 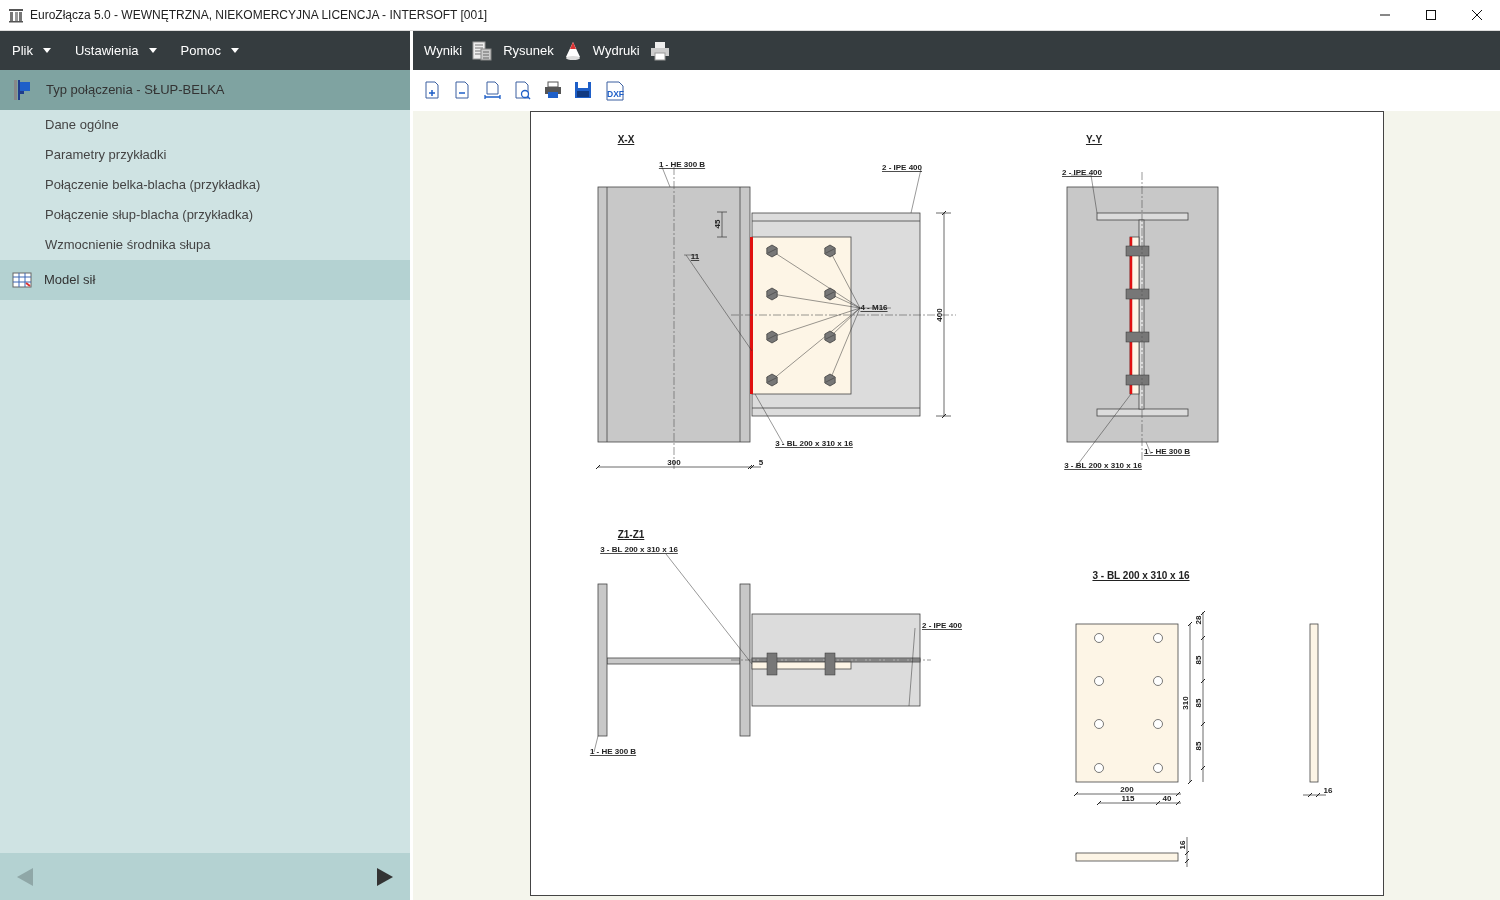 I want to click on dimension-label: 300, so click(x=673, y=462).